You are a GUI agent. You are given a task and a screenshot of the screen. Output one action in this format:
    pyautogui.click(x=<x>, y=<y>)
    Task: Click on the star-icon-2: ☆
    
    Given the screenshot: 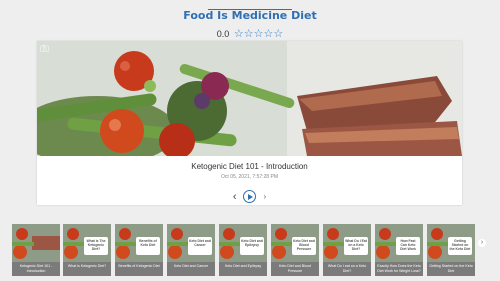 What is the action you would take?
    pyautogui.click(x=249, y=34)
    